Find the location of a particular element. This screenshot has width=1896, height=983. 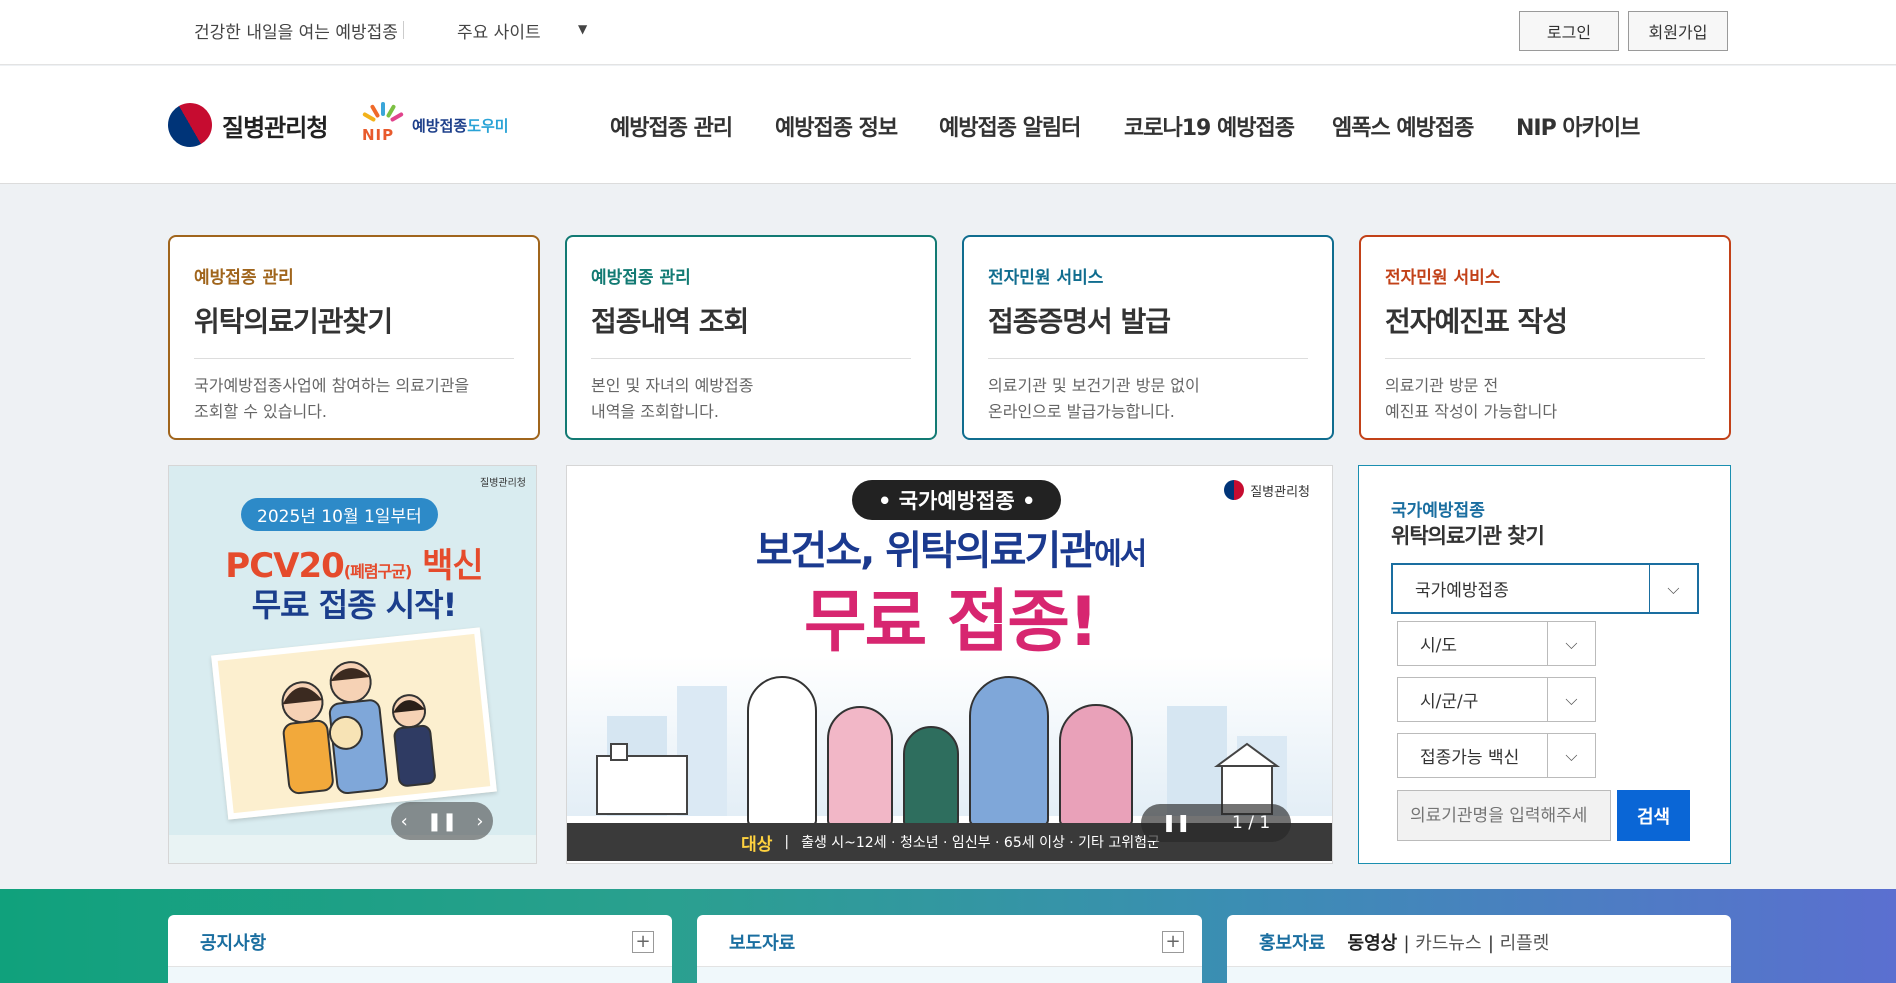

banner1-controls: ‹ ❚❚ › is located at coordinates (442, 821).